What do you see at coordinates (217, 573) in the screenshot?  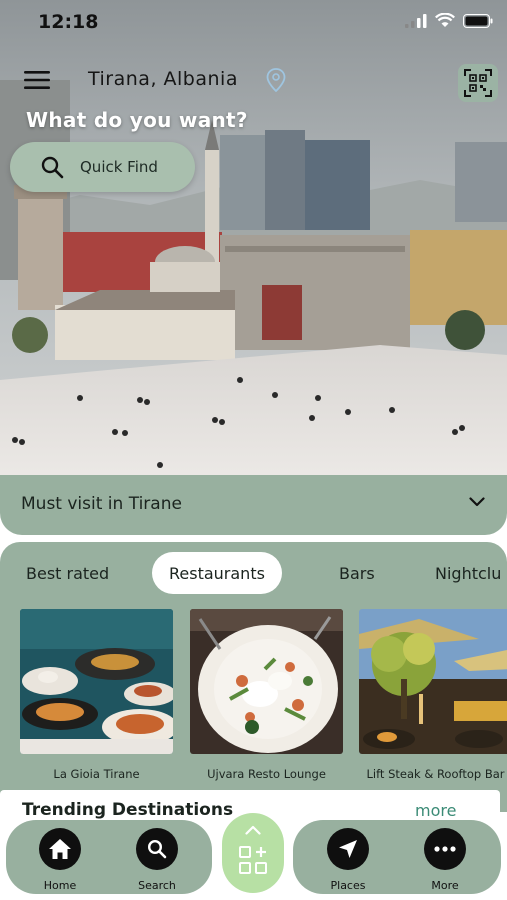 I see `tab-restaurants: Restaurants` at bounding box center [217, 573].